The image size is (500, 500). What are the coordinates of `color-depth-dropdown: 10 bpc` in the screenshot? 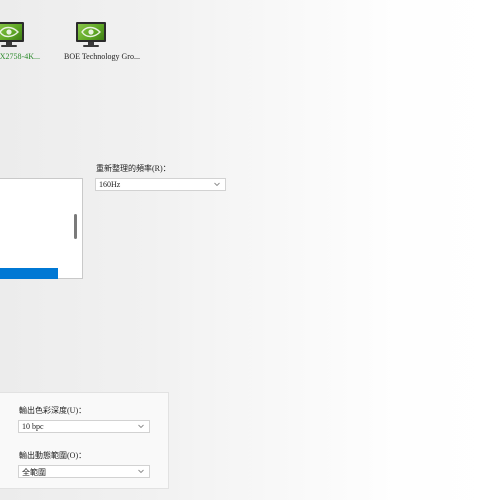 It's located at (84, 426).